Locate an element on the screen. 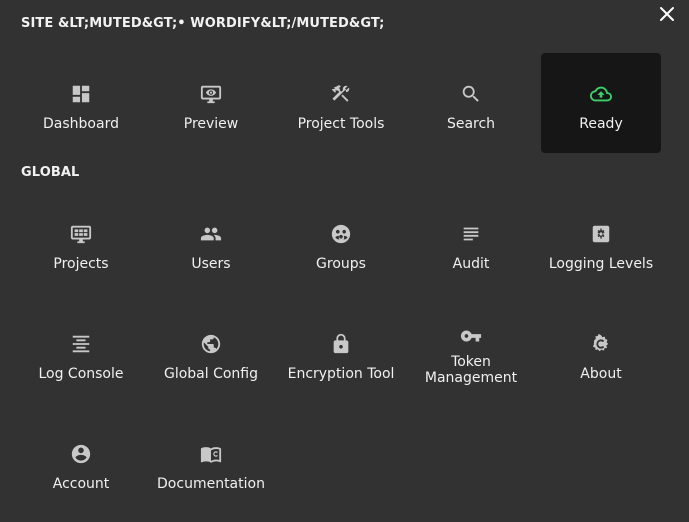  tile-dashboard: Dashboard is located at coordinates (81, 103).